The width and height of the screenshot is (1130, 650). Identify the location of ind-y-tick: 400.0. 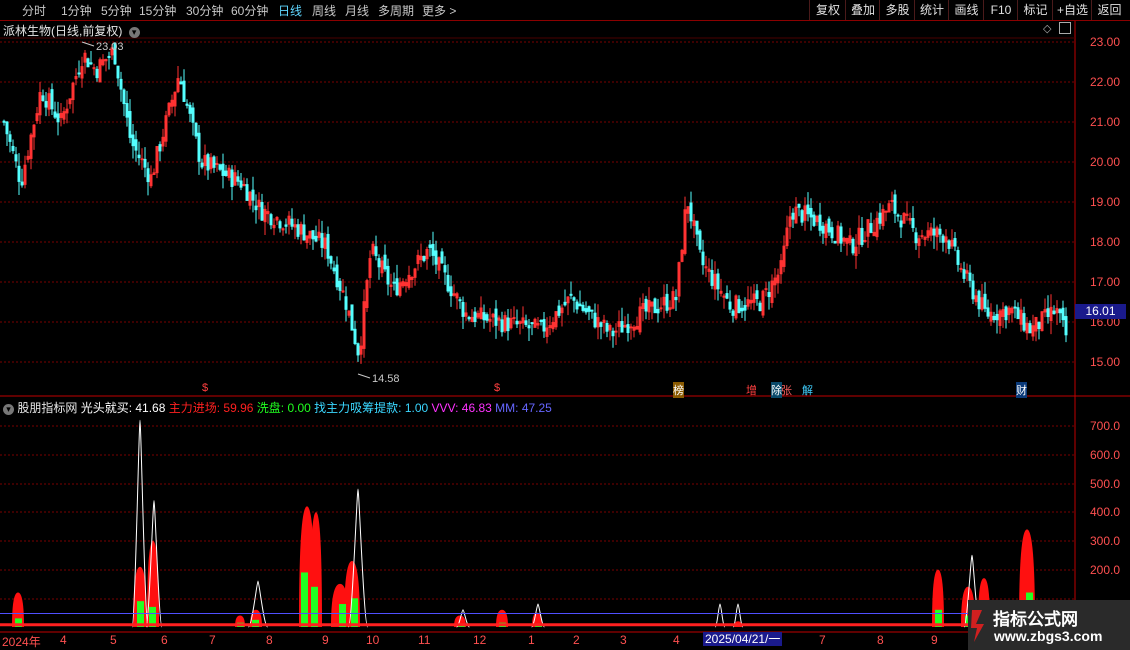
(1105, 512).